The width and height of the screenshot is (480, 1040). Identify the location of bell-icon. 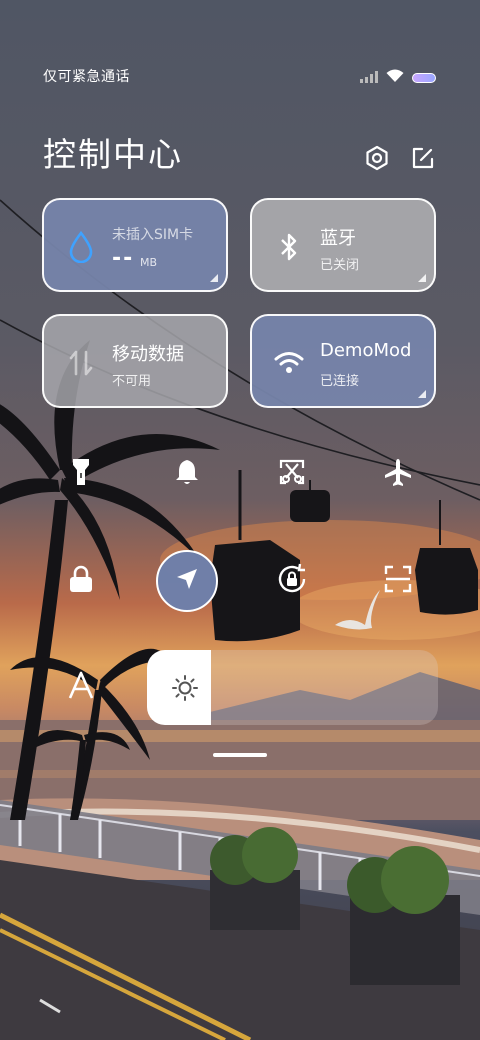
(187, 474).